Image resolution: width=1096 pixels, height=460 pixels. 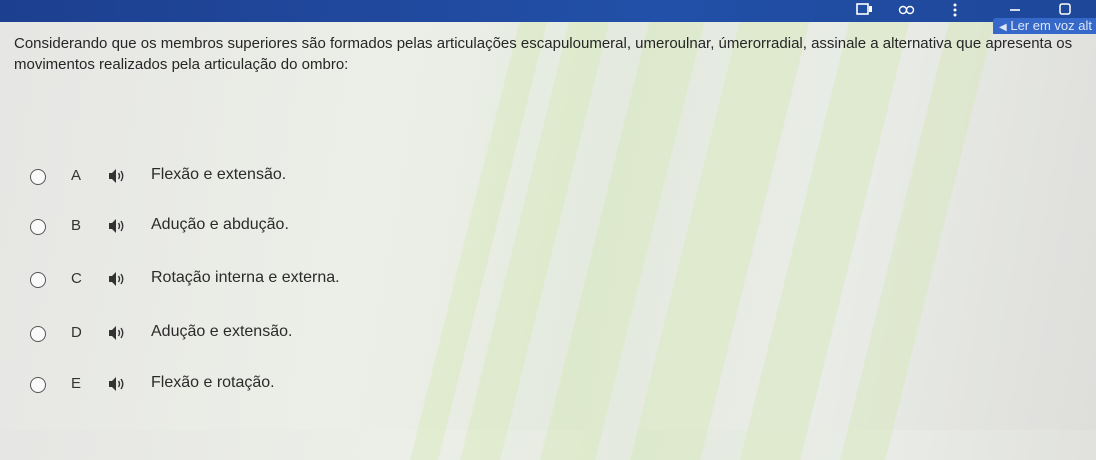 I want to click on option-letter: E, so click(x=76, y=383).